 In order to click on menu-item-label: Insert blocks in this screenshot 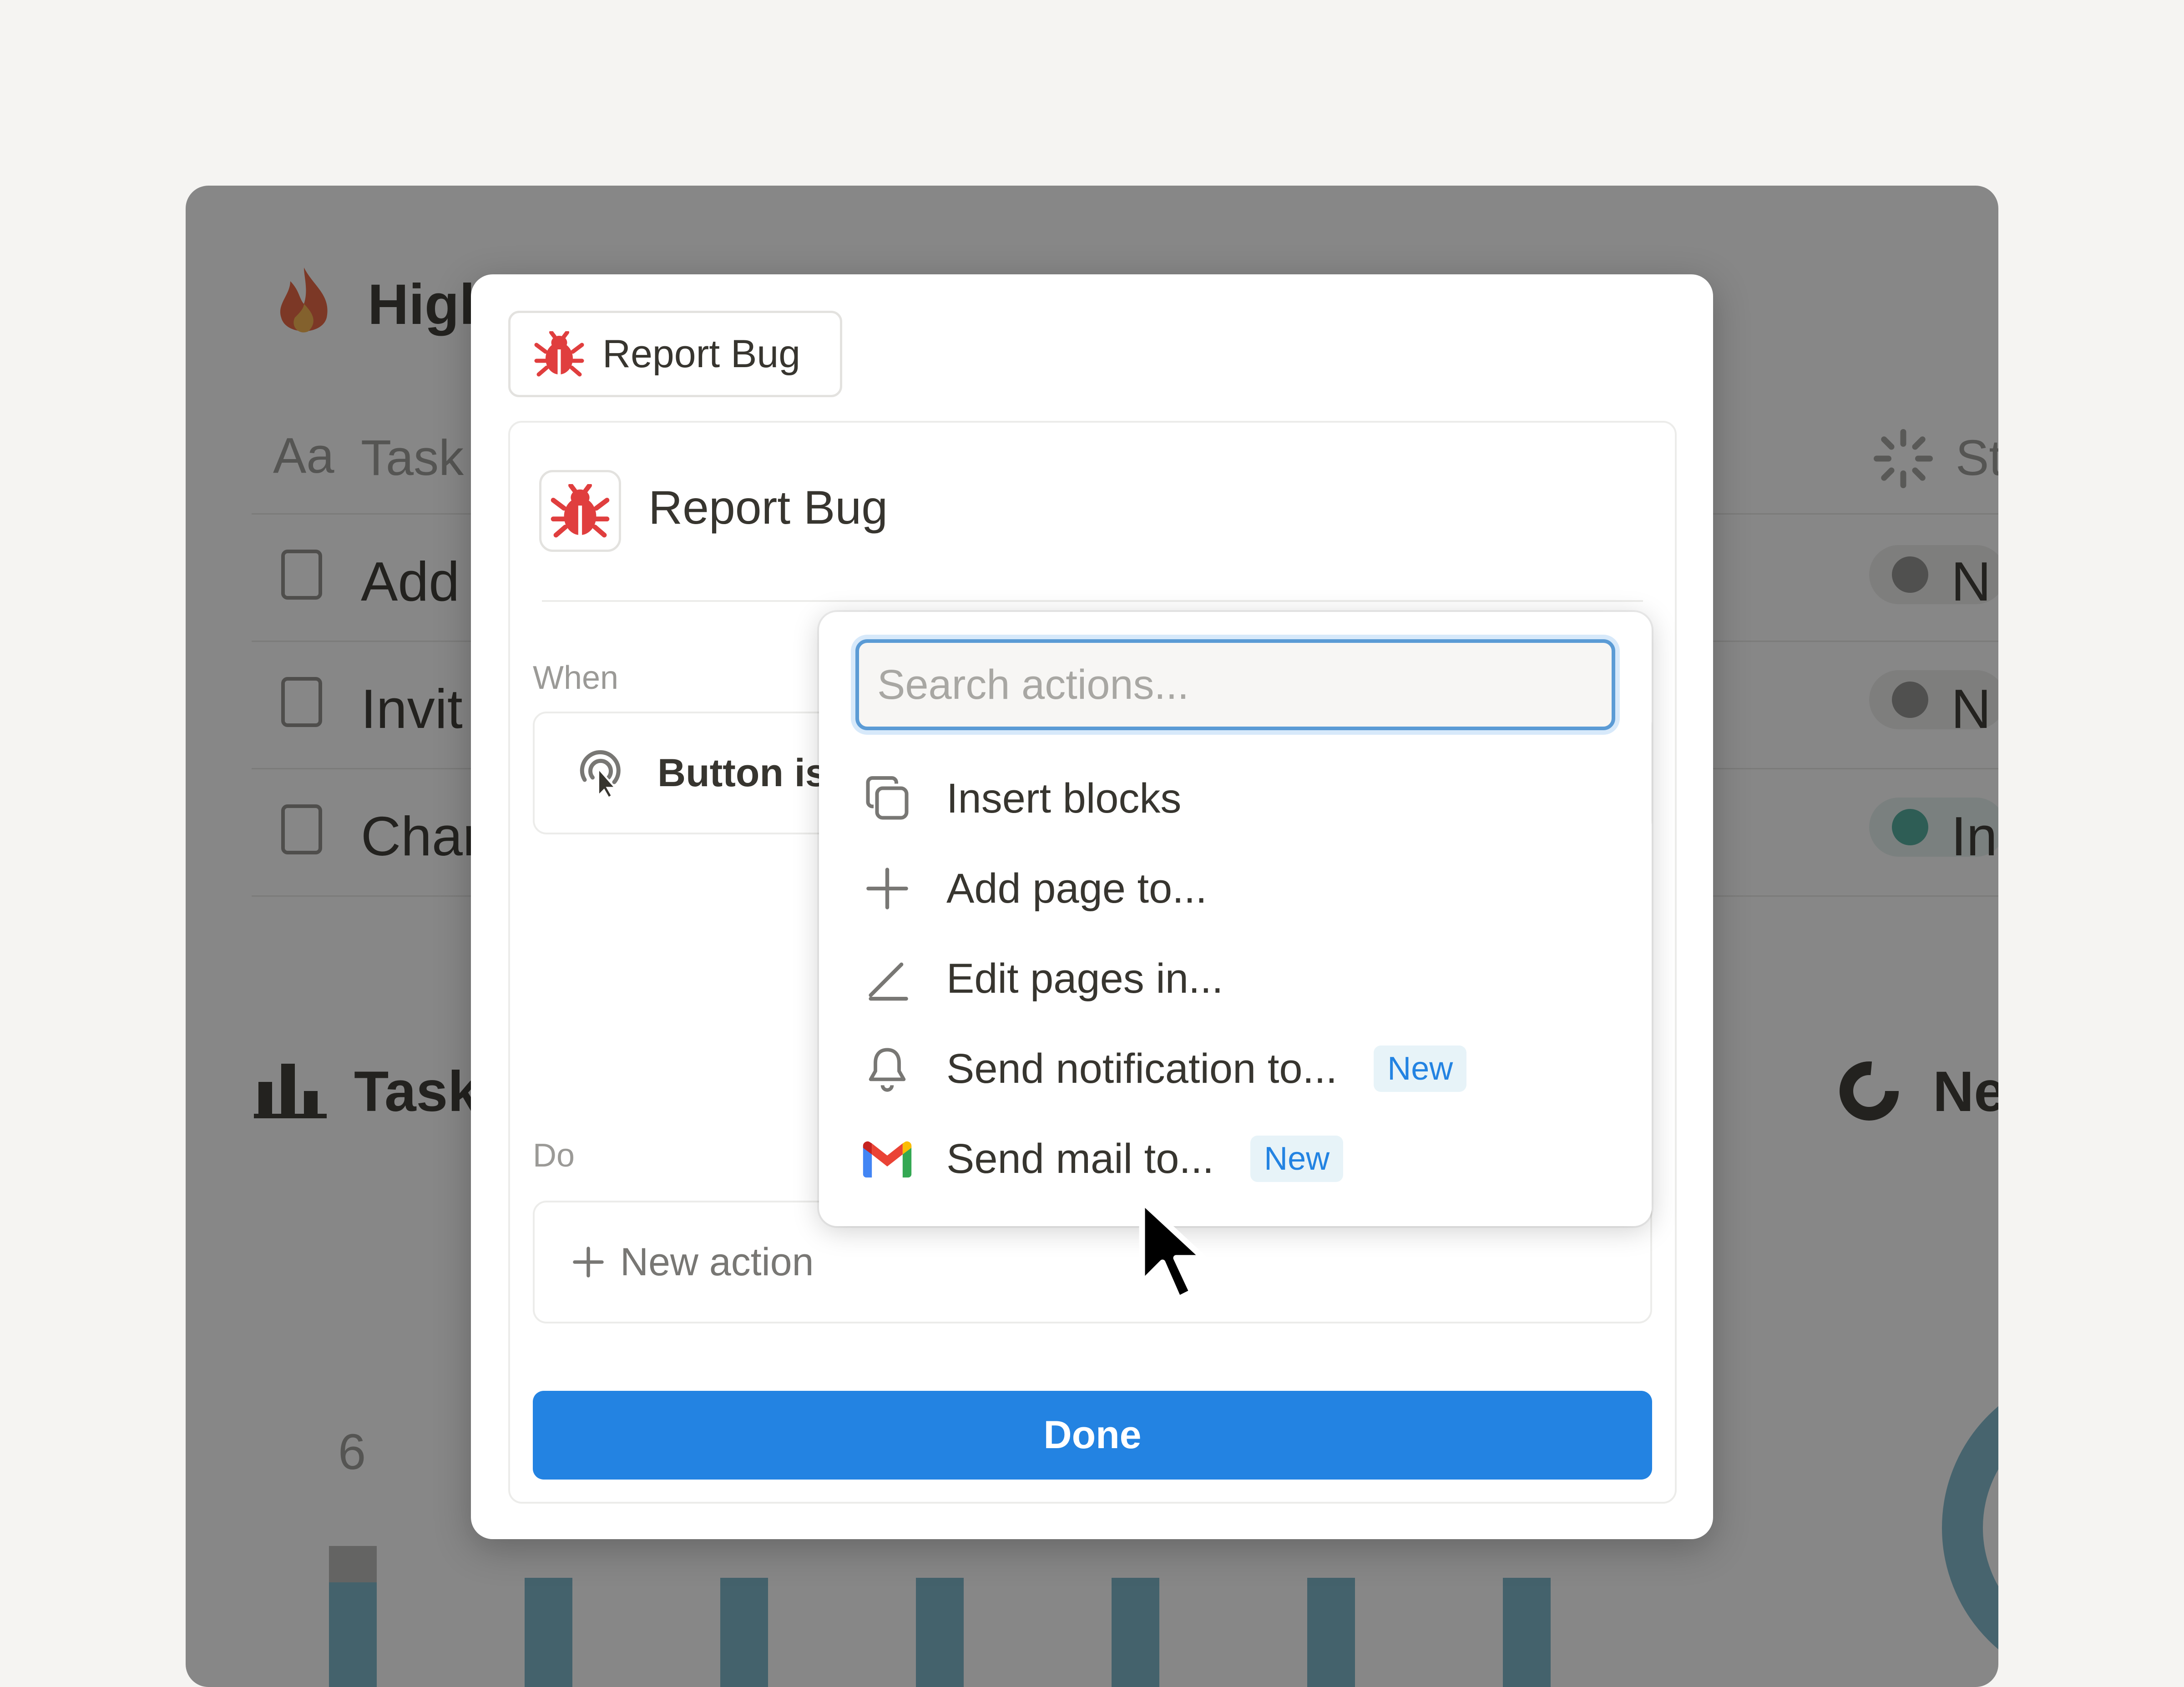, I will do `click(1064, 798)`.